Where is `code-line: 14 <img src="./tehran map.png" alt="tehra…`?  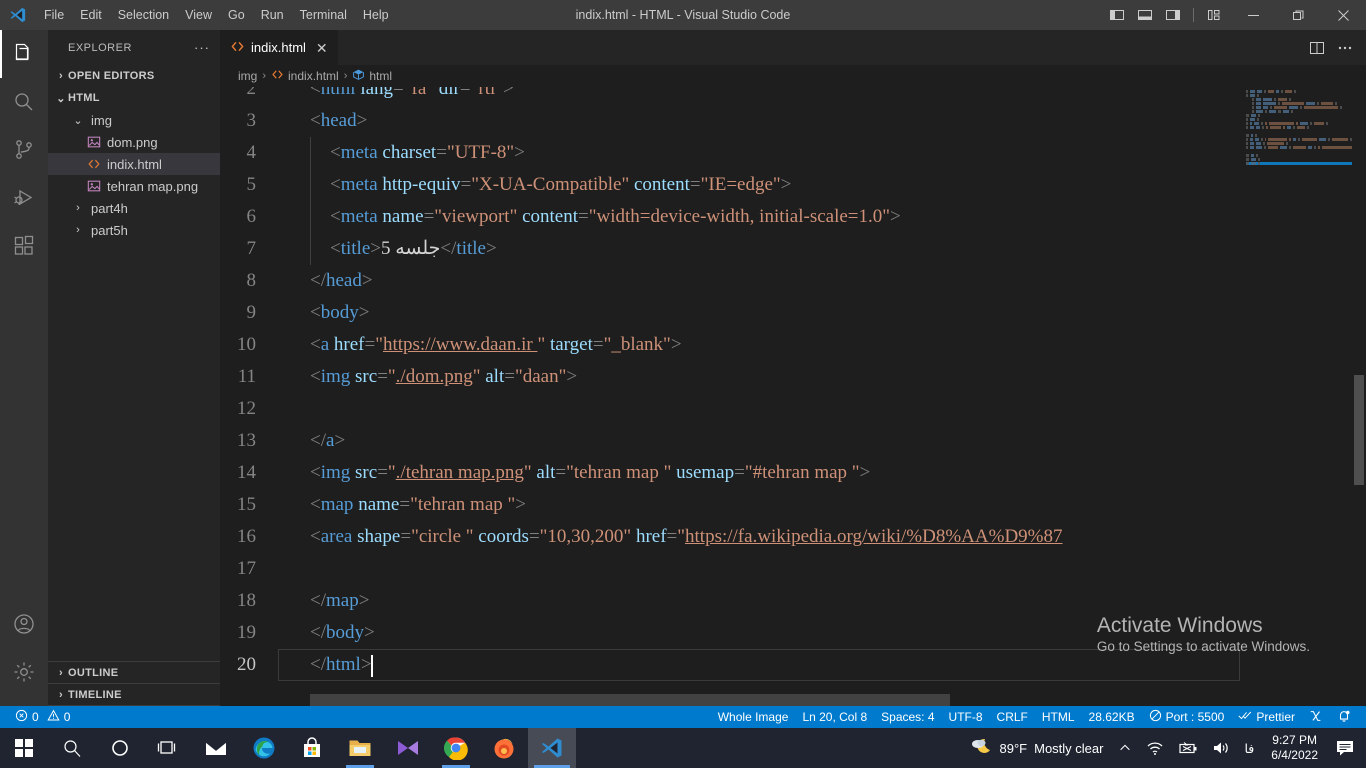 code-line: 14 <img src="./tehran map.png" alt="tehra… is located at coordinates (793, 473).